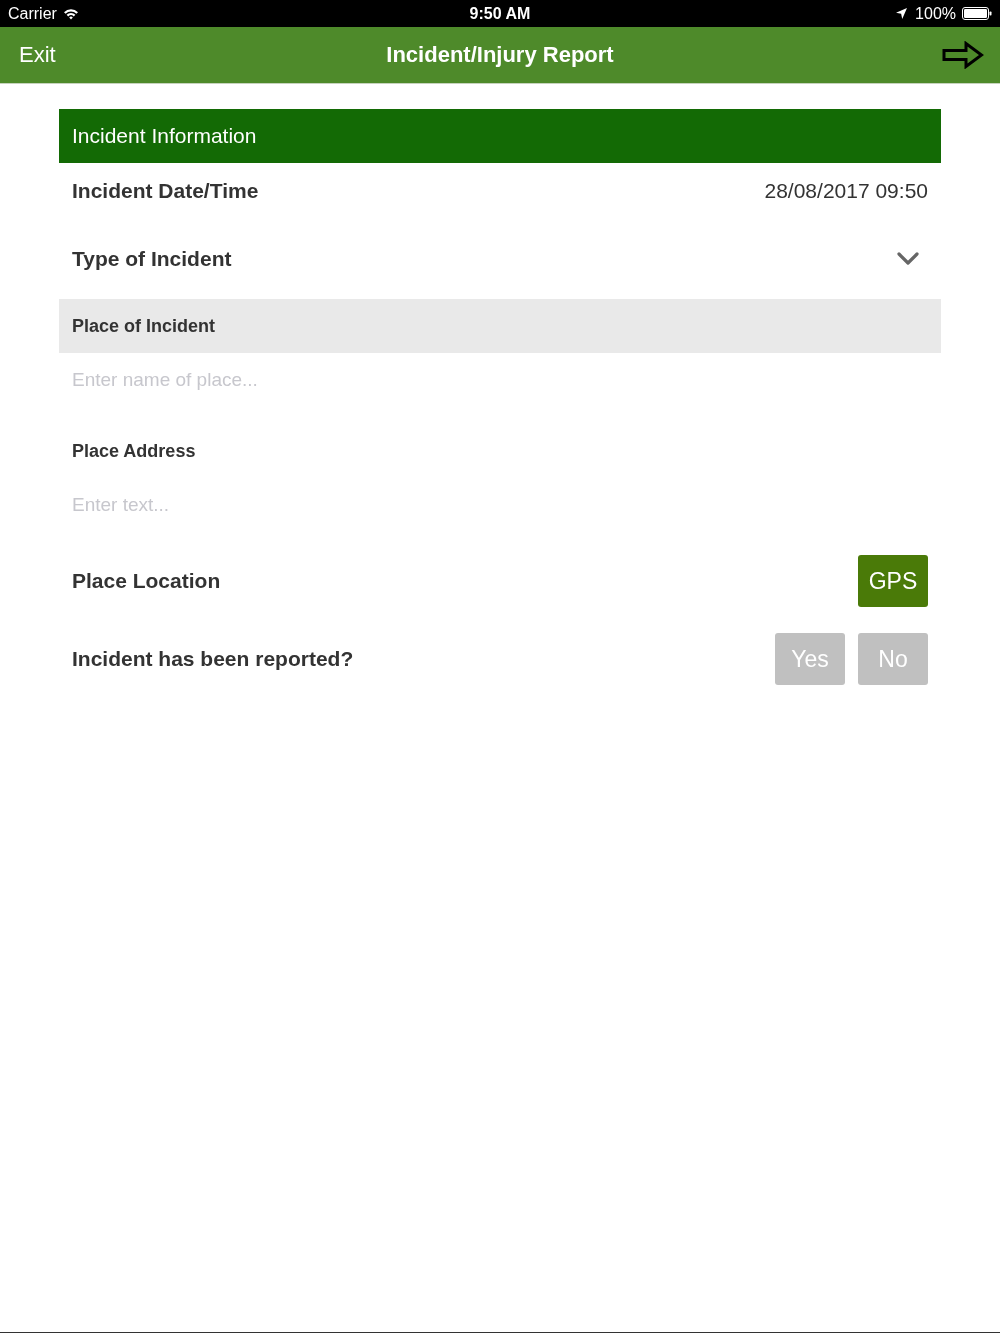 The height and width of the screenshot is (1334, 1000). Describe the element at coordinates (70, 13) in the screenshot. I see `wifi-icon` at that location.